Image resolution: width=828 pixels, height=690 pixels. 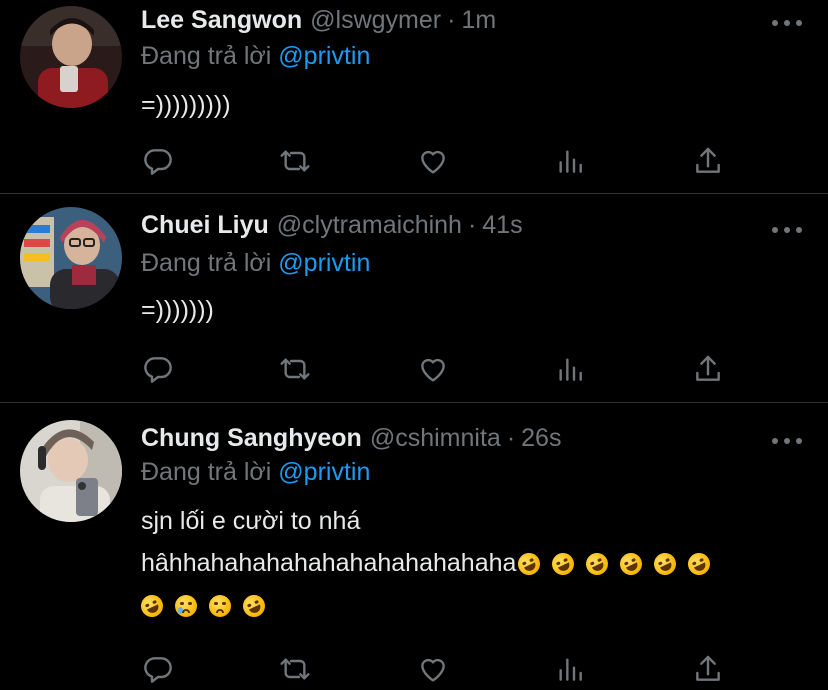 I want to click on tweet-text-line: =))))))))), so click(x=186, y=105).